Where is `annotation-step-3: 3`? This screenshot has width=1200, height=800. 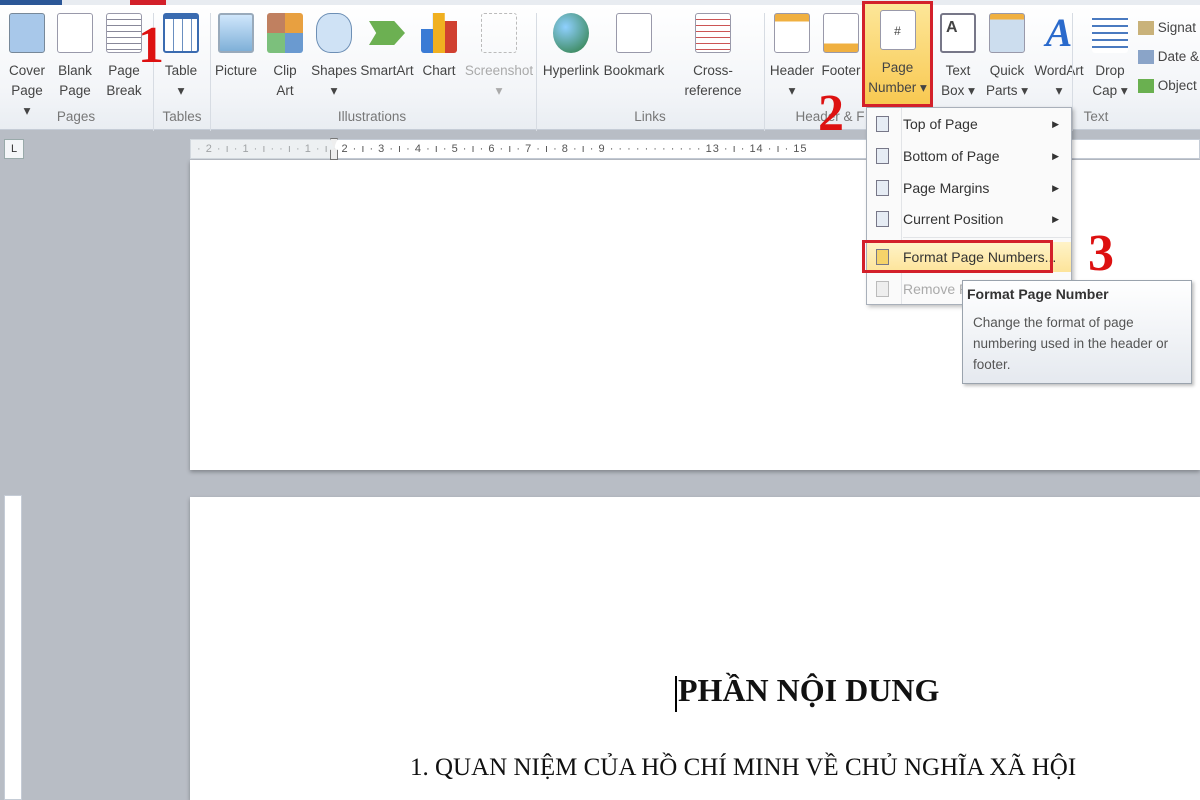 annotation-step-3: 3 is located at coordinates (1101, 253).